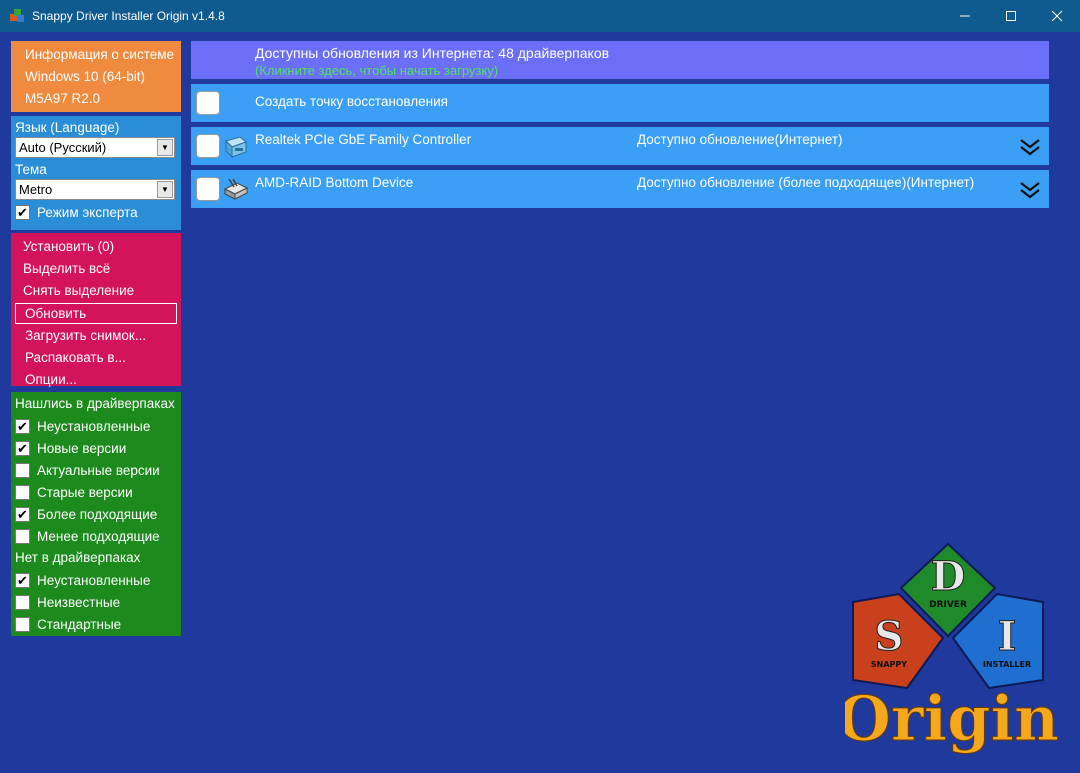  What do you see at coordinates (208, 103) in the screenshot?
I see `restore-point-checkbox` at bounding box center [208, 103].